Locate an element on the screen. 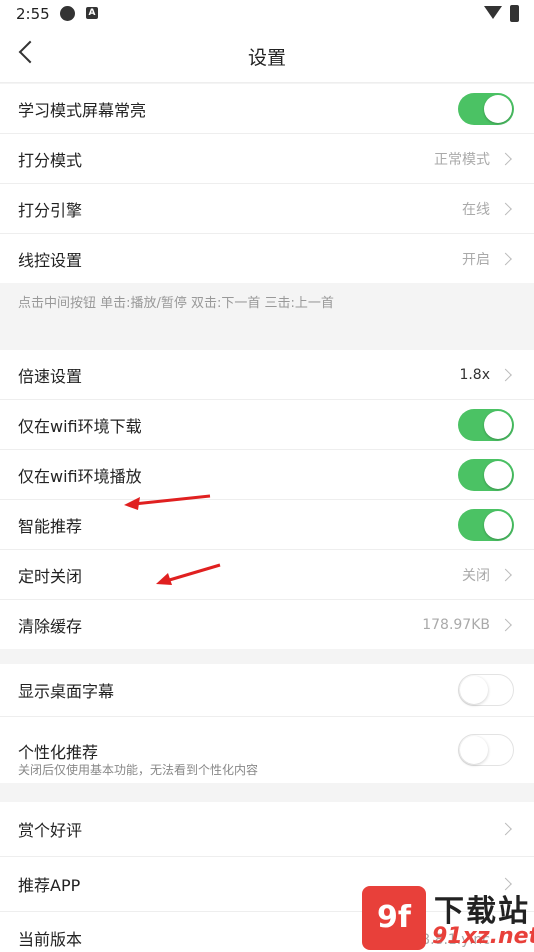 The width and height of the screenshot is (534, 952). row-label: 打分模式 is located at coordinates (50, 160).